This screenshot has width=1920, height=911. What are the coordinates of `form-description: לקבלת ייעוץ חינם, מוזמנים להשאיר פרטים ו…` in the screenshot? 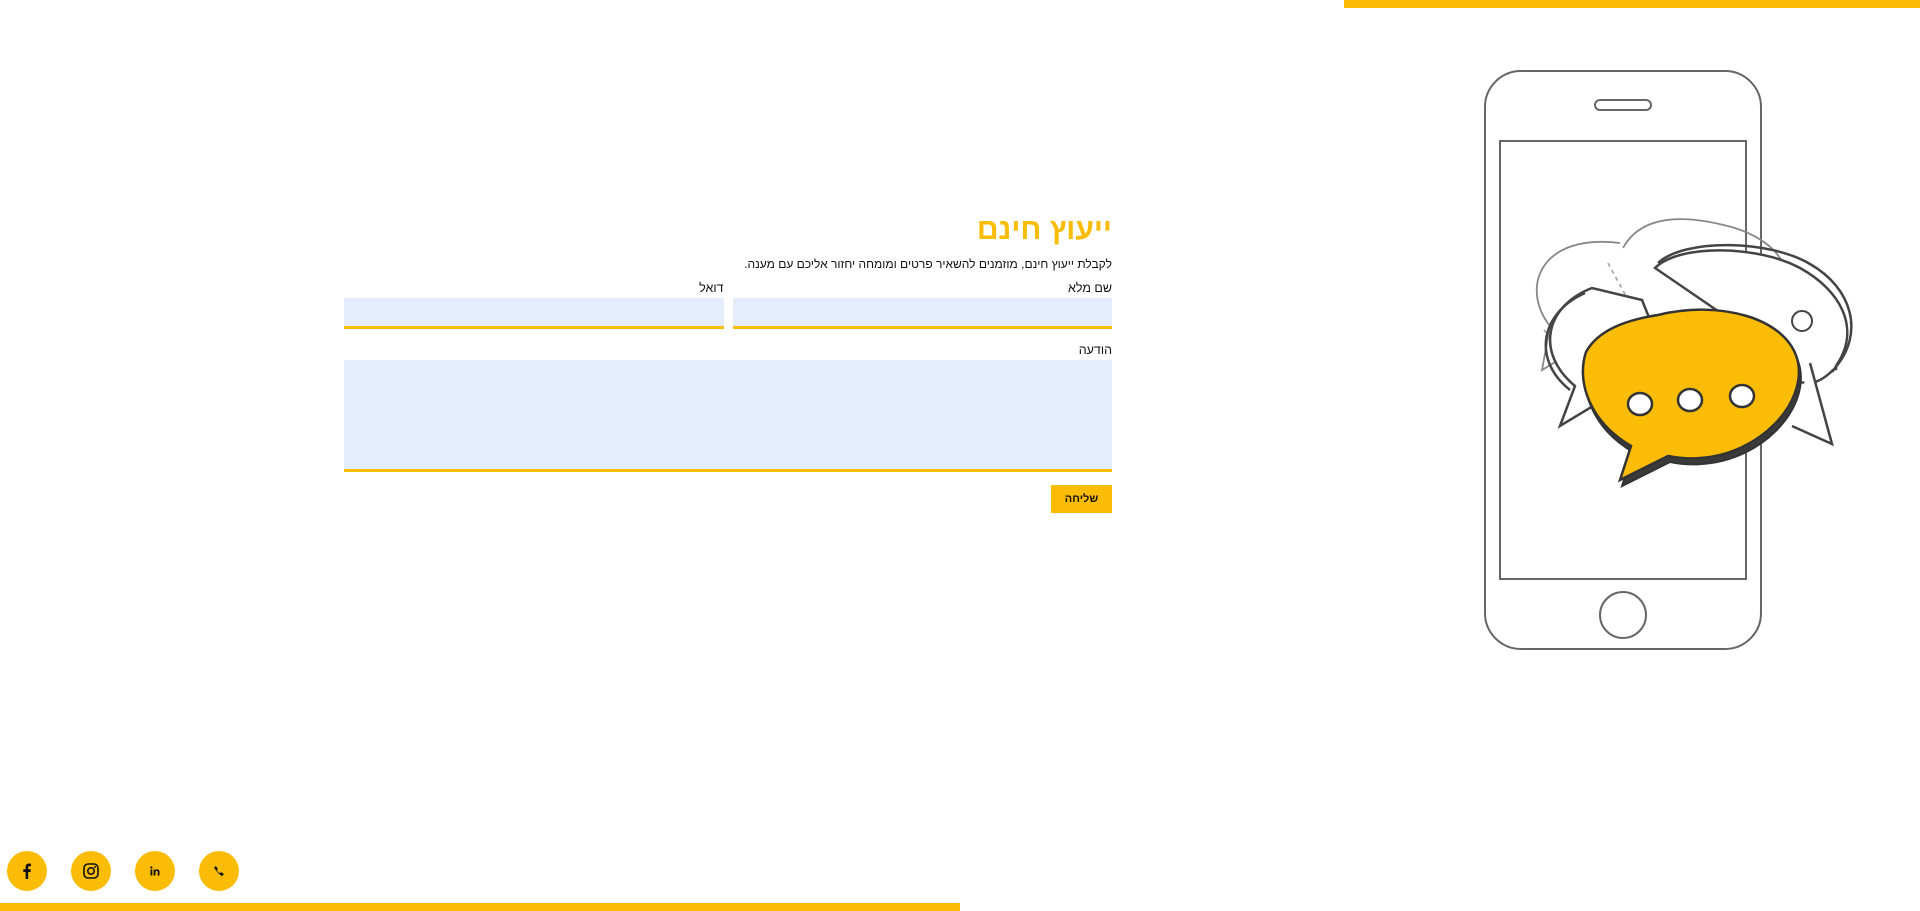 It's located at (928, 264).